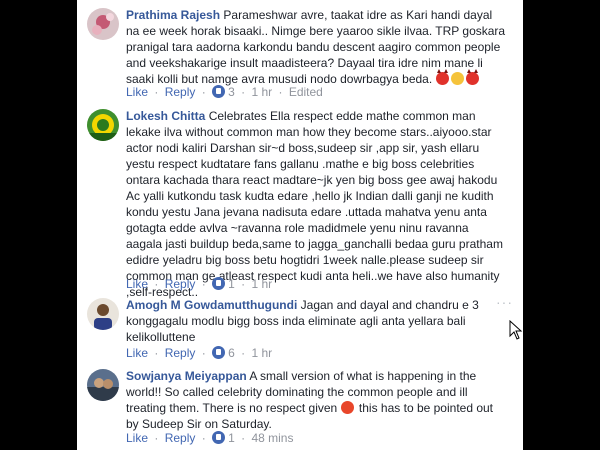  Describe the element at coordinates (199, 353) in the screenshot. I see `comment-actions: Like · Reply · 6 · 1 hr` at that location.